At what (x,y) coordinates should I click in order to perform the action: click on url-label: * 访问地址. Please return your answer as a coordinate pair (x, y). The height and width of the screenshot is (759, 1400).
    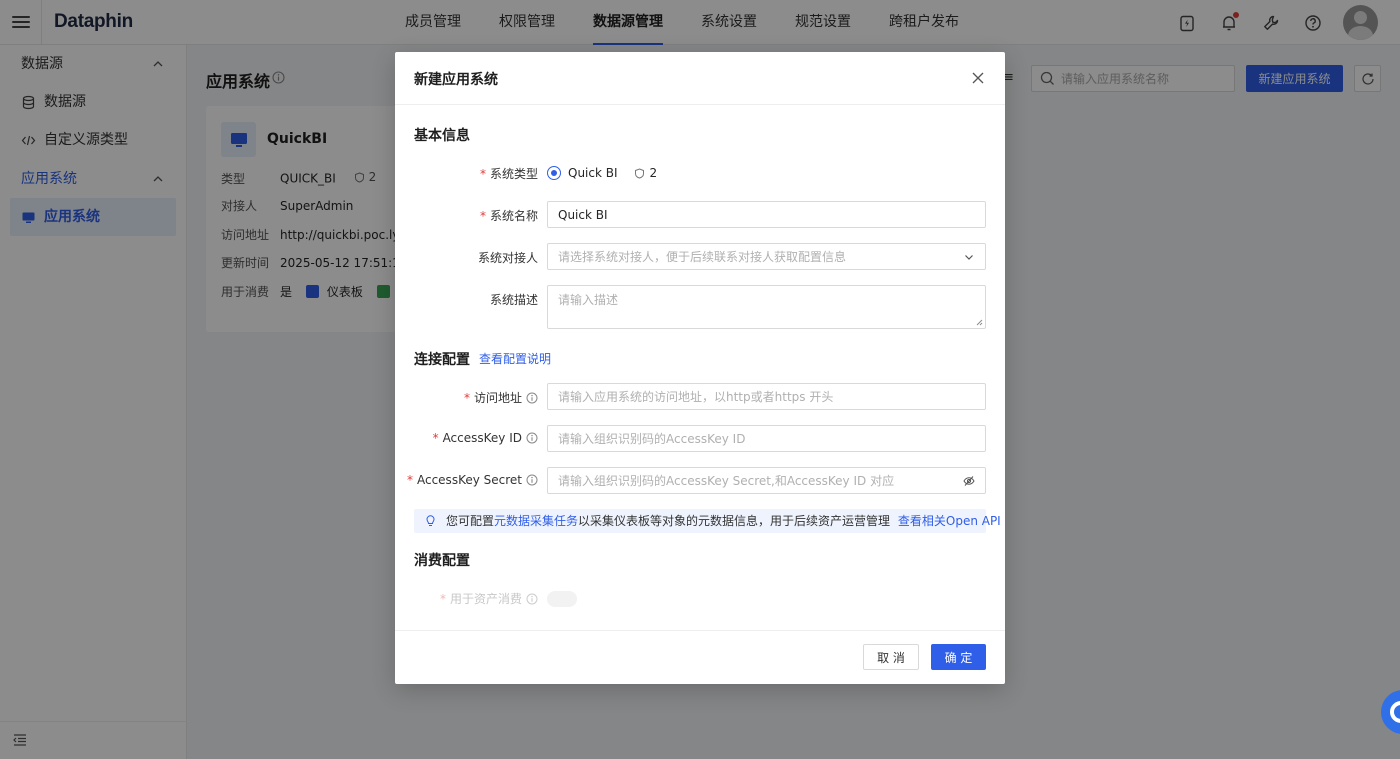
    Looking at the image, I should click on (501, 397).